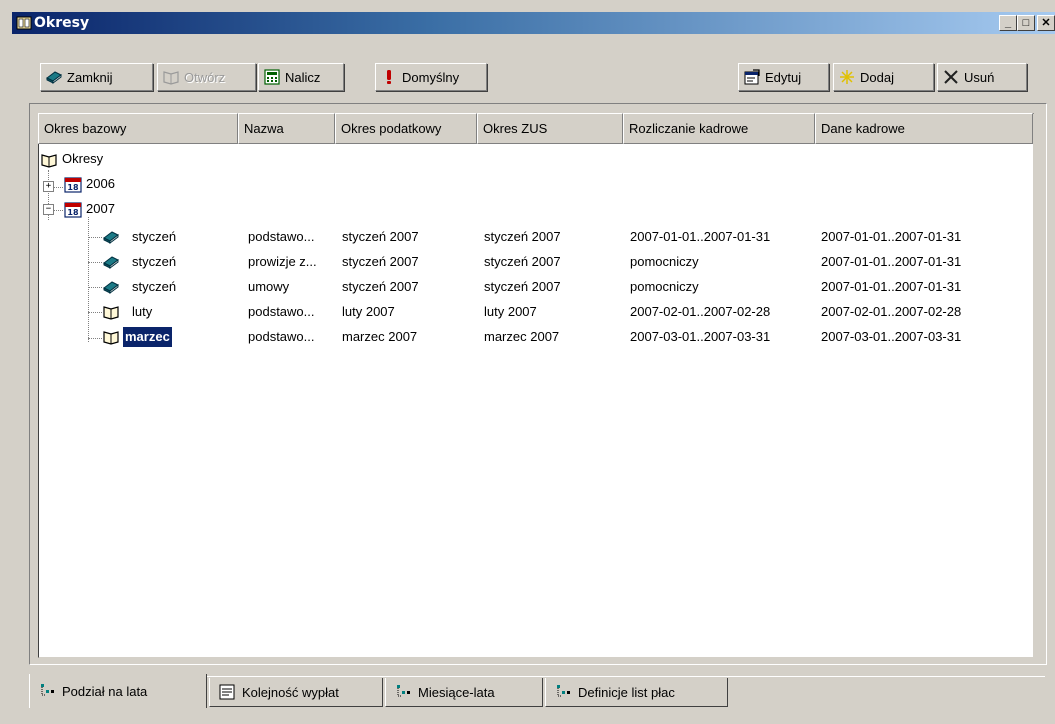  I want to click on tab-definicje-list-plac: Definicje list płac, so click(636, 692).